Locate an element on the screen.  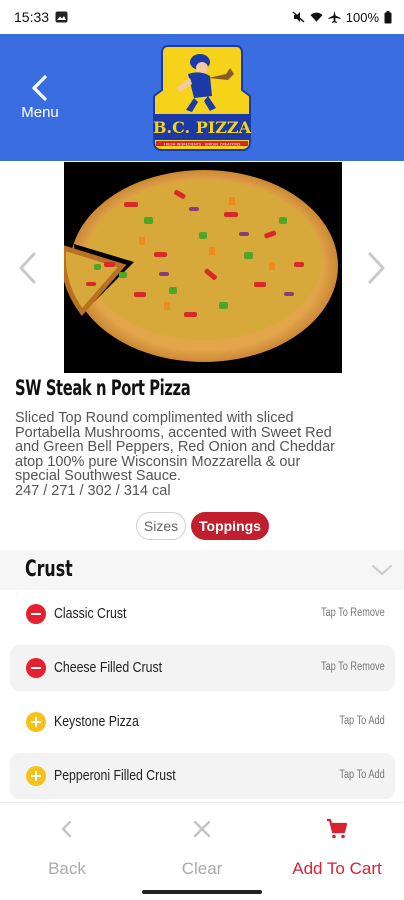
back-button: Back is located at coordinates (67, 848).